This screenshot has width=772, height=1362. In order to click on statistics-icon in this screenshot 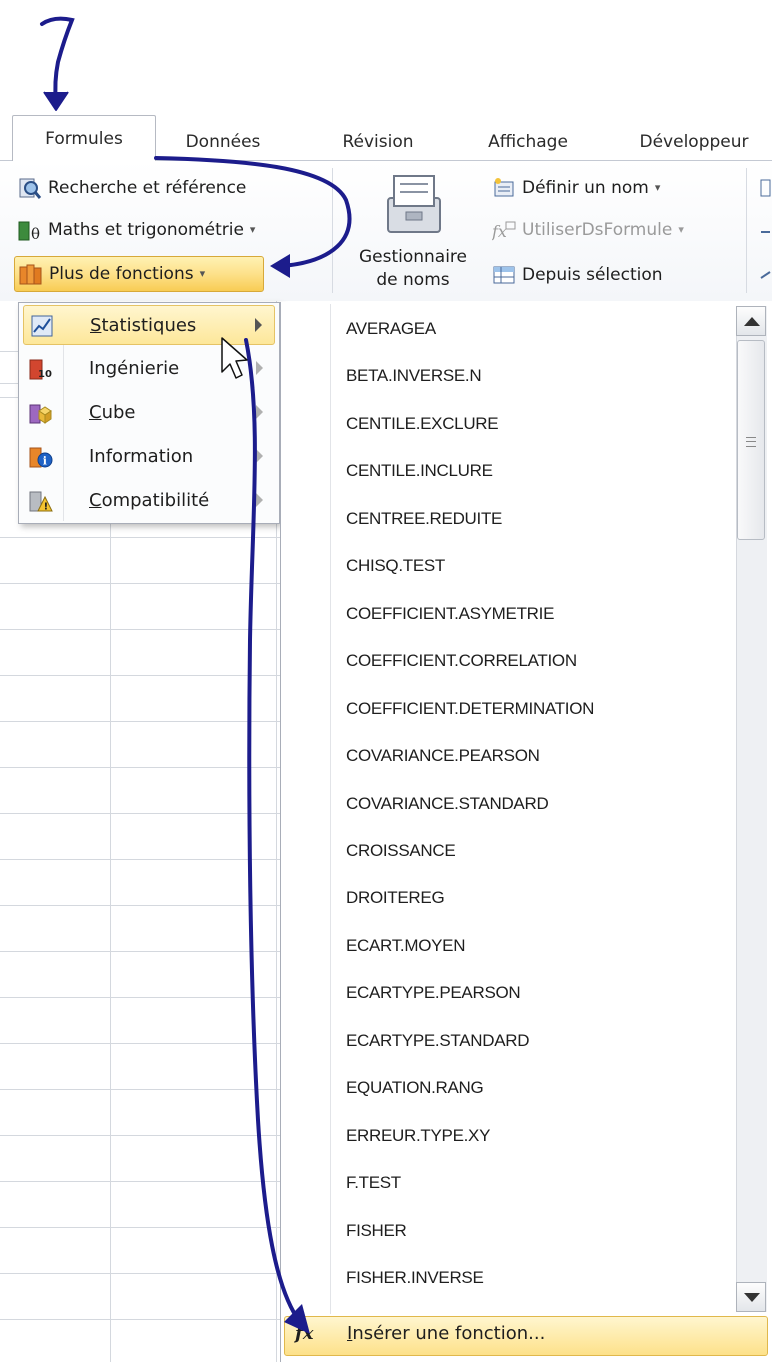, I will do `click(42, 326)`.